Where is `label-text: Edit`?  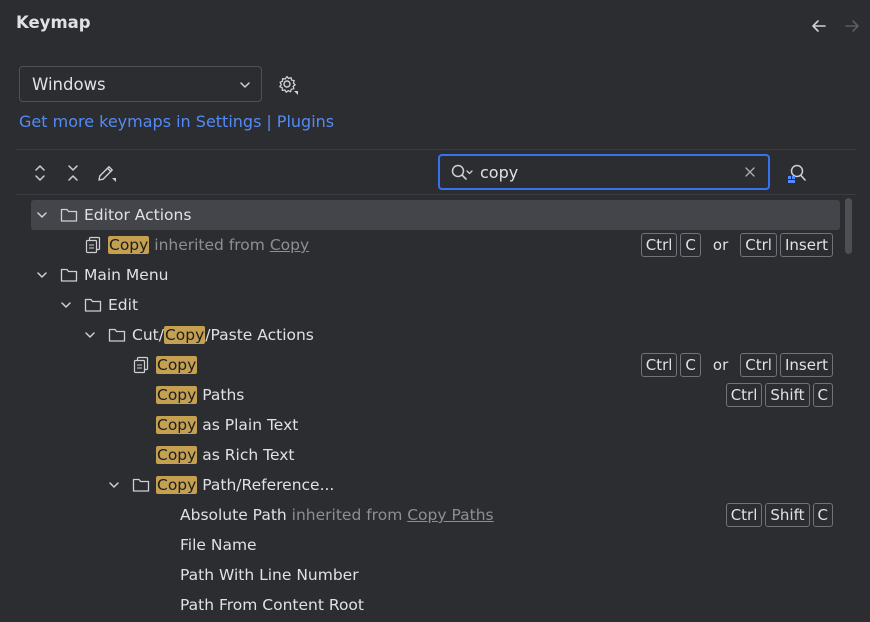
label-text: Edit is located at coordinates (123, 305).